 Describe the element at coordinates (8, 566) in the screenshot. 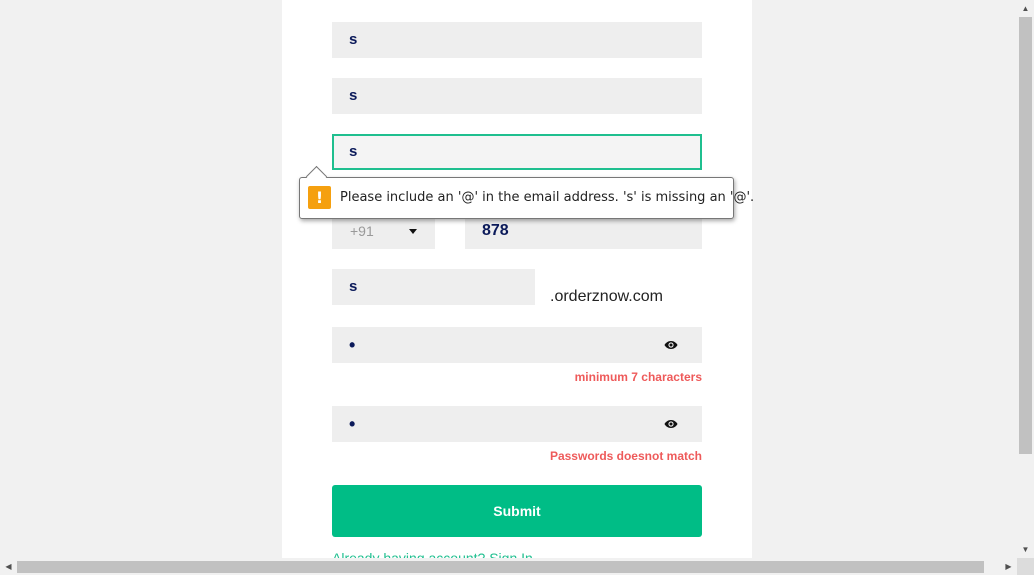

I see `scroll-left-icon: ◀` at that location.